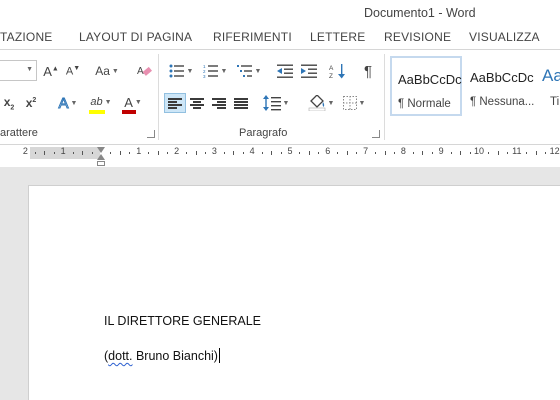 This screenshot has height=400, width=560. Describe the element at coordinates (73, 71) in the screenshot. I see `shrink-font-button: A▼` at that location.